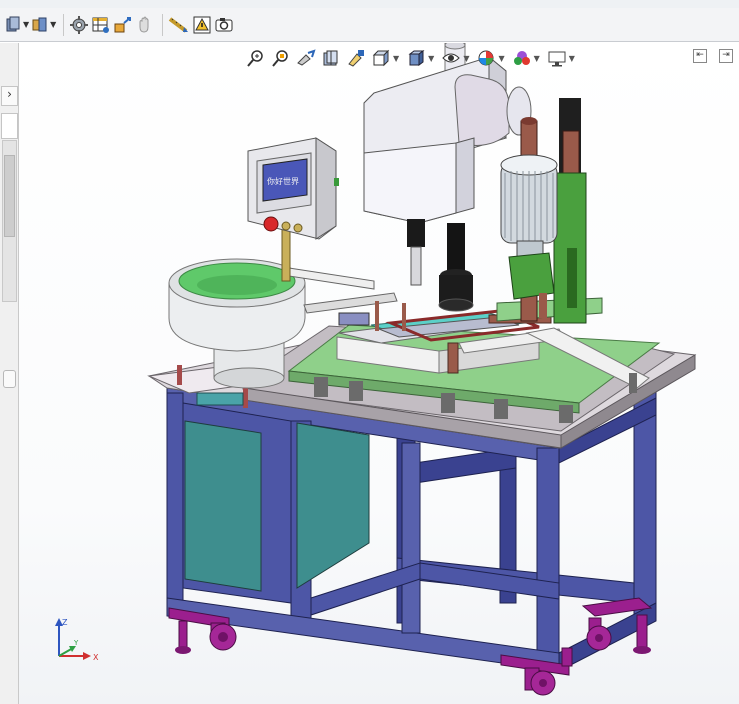 Image resolution: width=739 pixels, height=704 pixels. Describe the element at coordinates (9, 96) in the screenshot. I see `expand-panel-button: ›` at that location.